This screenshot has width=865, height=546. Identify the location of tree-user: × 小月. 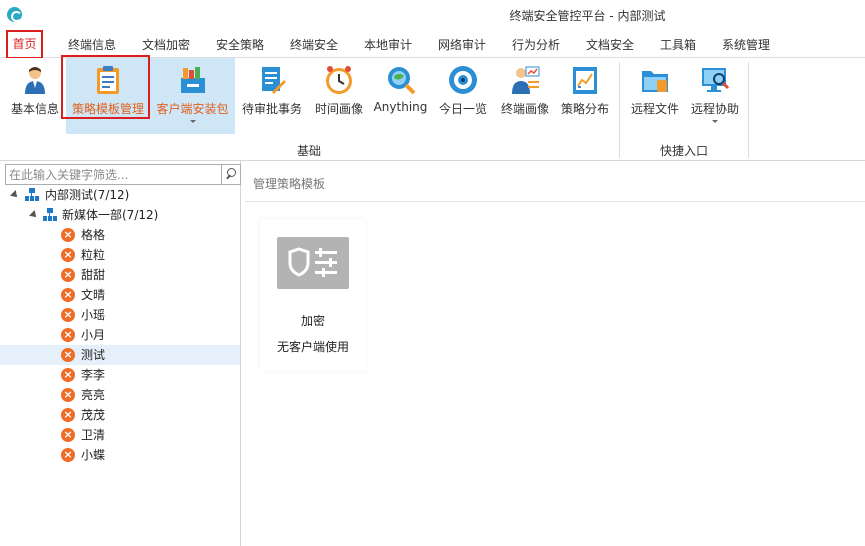
(120, 335).